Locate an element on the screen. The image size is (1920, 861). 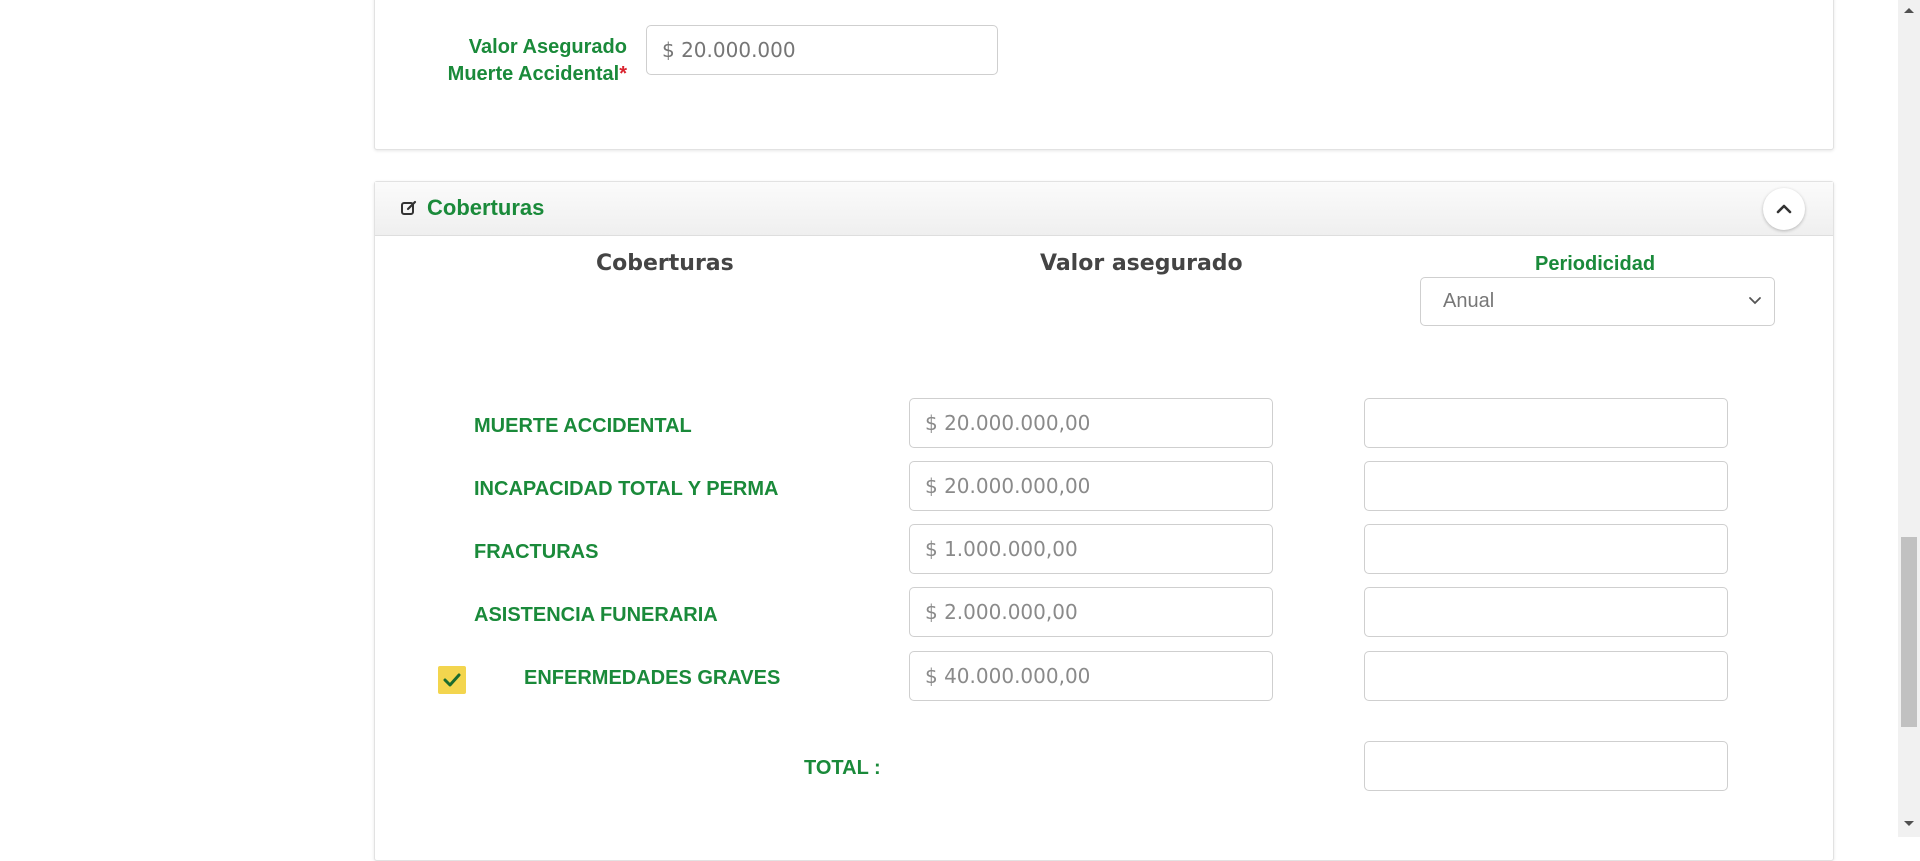
periodicidad-select: Anual is located at coordinates (1597, 301).